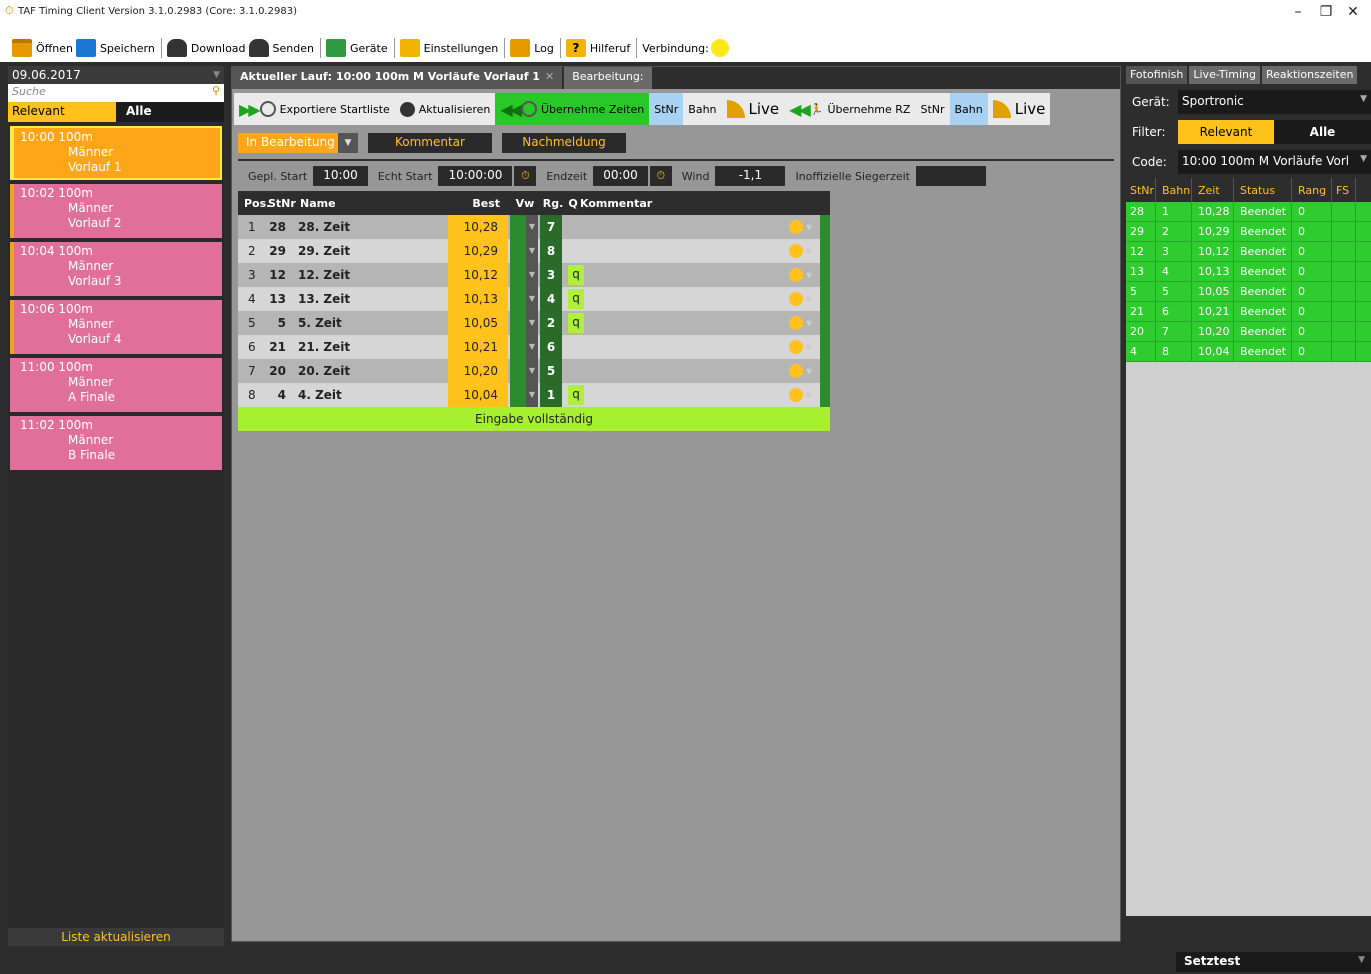 The height and width of the screenshot is (974, 1371). I want to click on heat-item: 10:00 100m Männer Vorlauf 1, so click(116, 153).